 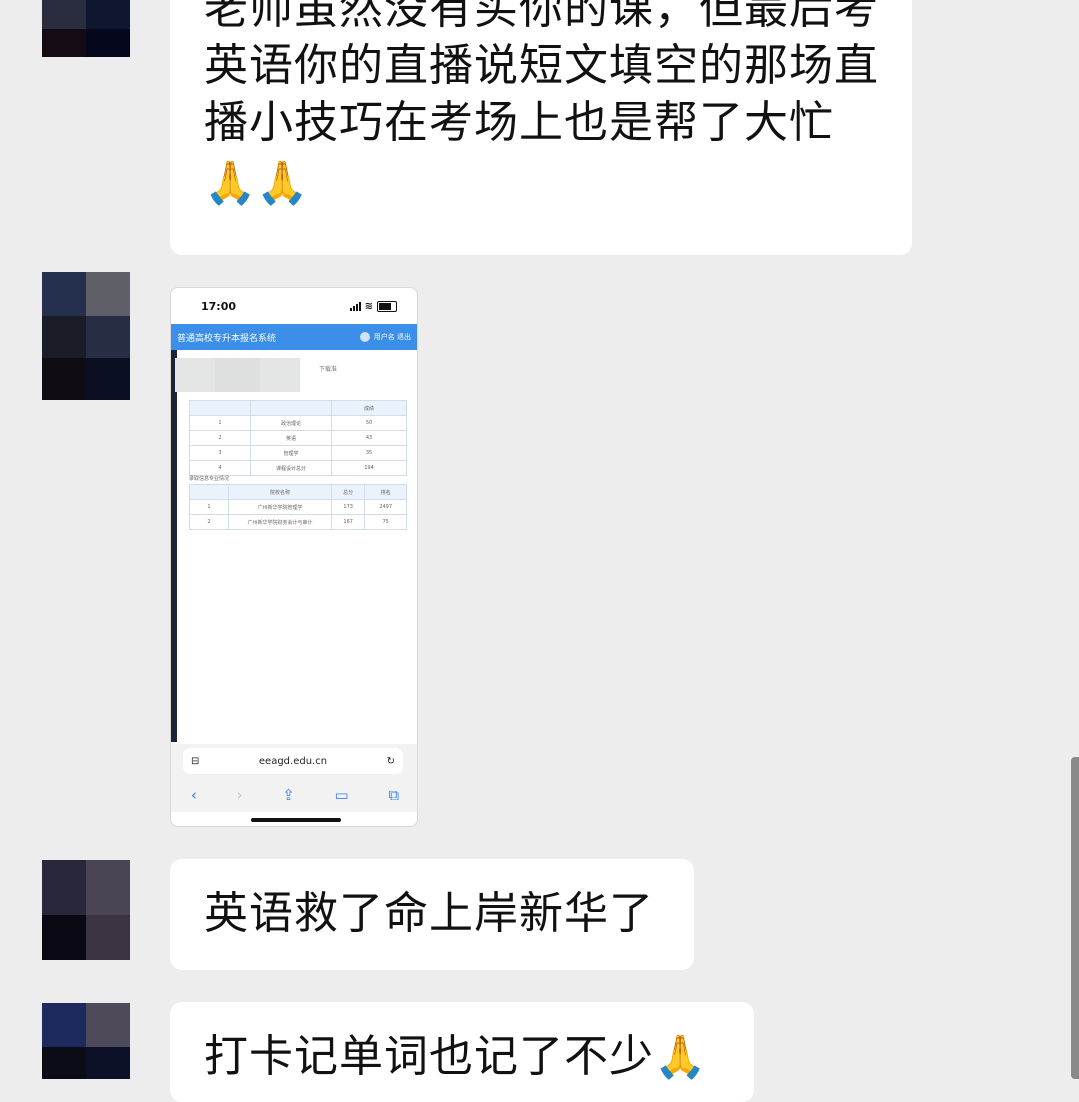 I want to click on table-cell: 管理学, so click(x=291, y=453).